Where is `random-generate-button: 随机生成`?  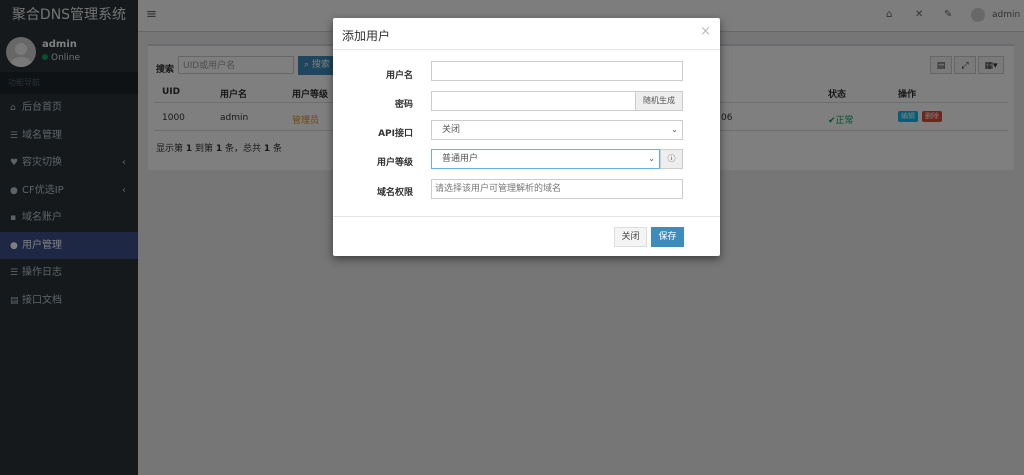
random-generate-button: 随机生成 is located at coordinates (659, 101).